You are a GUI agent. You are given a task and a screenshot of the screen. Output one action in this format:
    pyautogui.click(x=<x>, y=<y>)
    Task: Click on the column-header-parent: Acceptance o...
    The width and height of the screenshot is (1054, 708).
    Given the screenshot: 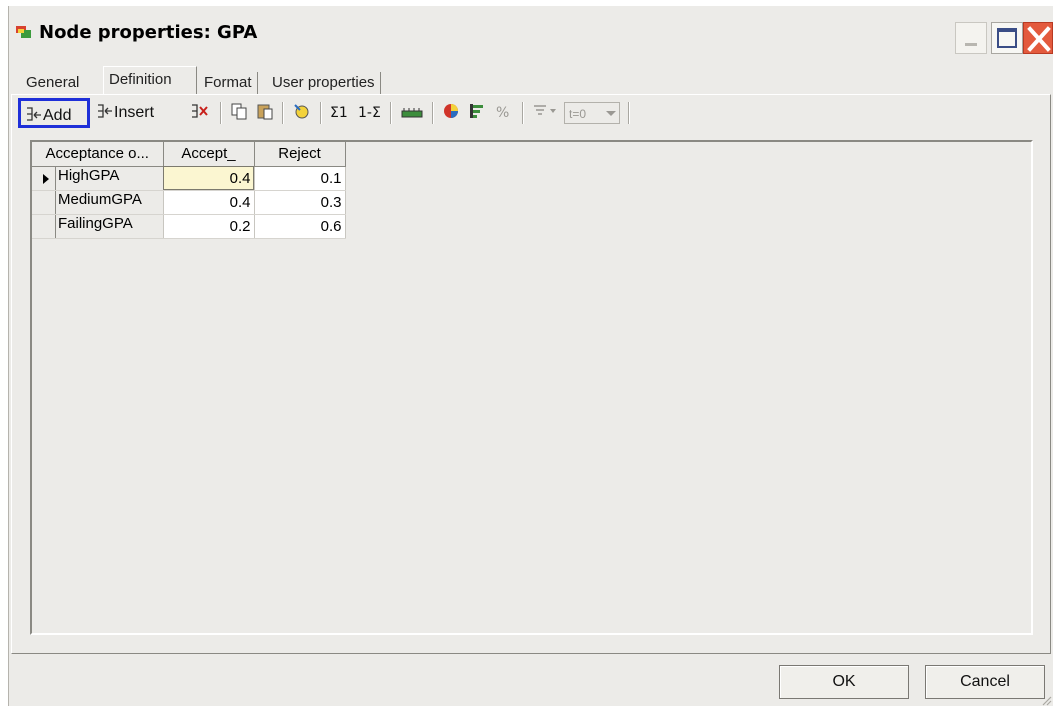 What is the action you would take?
    pyautogui.click(x=98, y=154)
    